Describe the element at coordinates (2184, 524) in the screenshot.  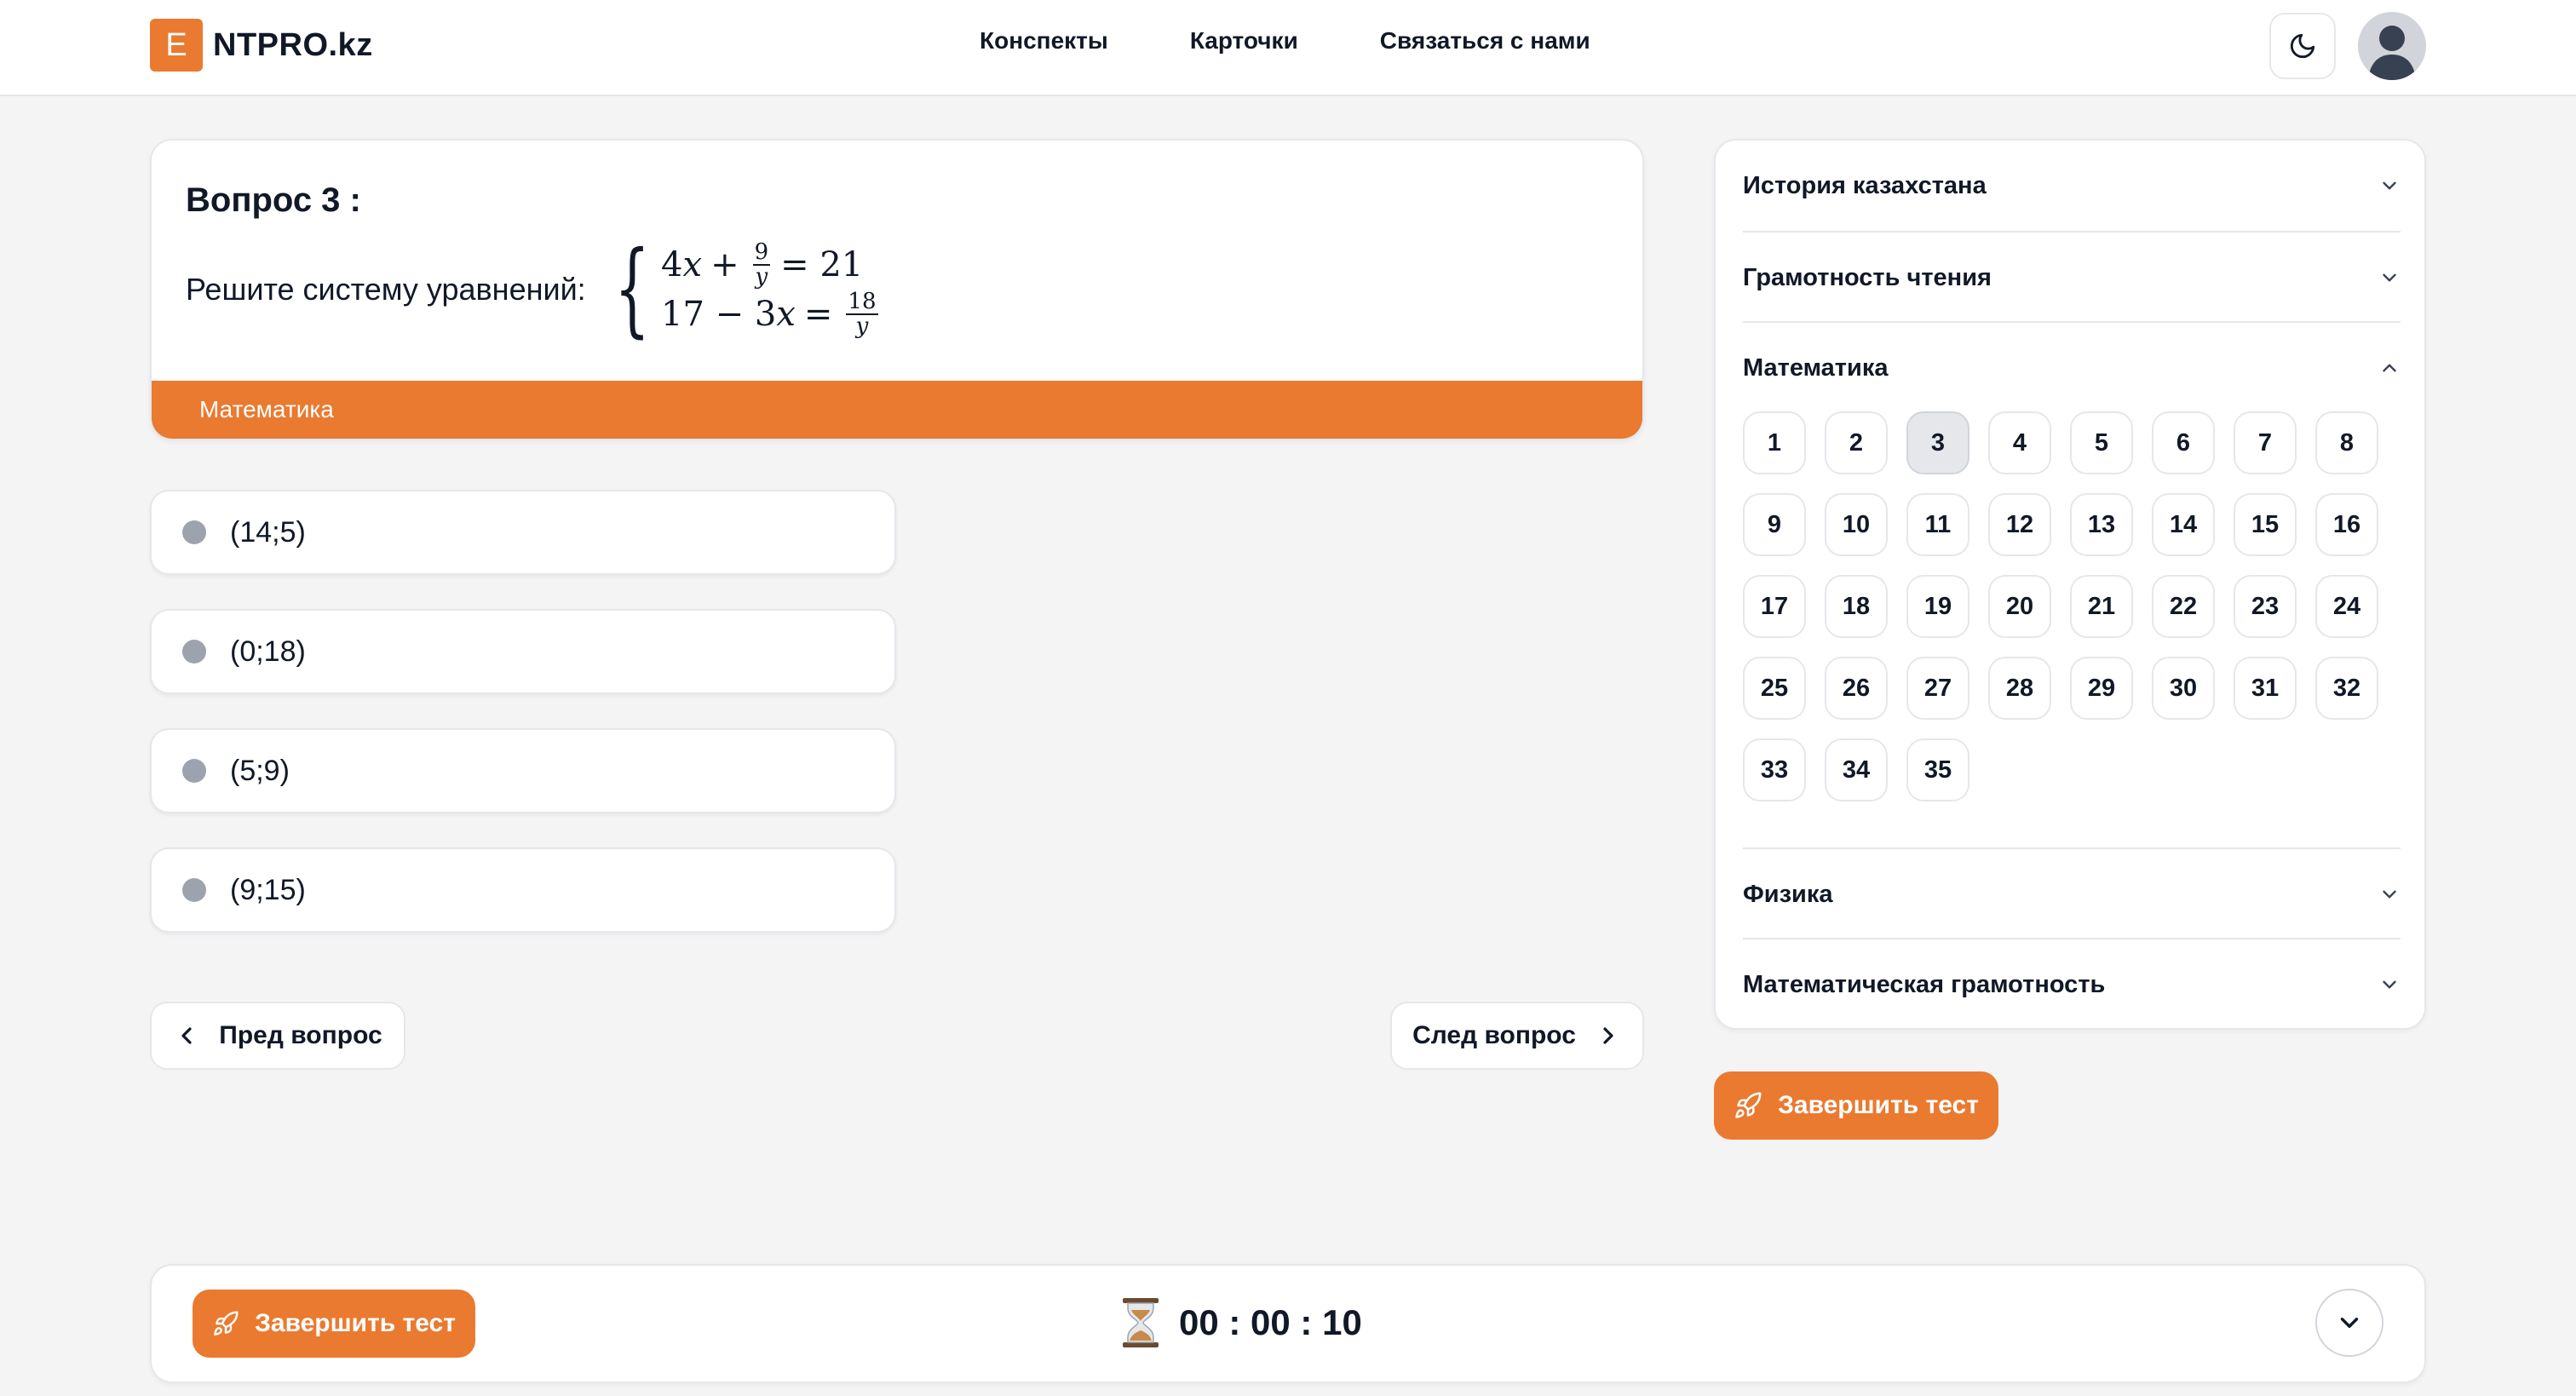
I see `question-number-button: 14` at that location.